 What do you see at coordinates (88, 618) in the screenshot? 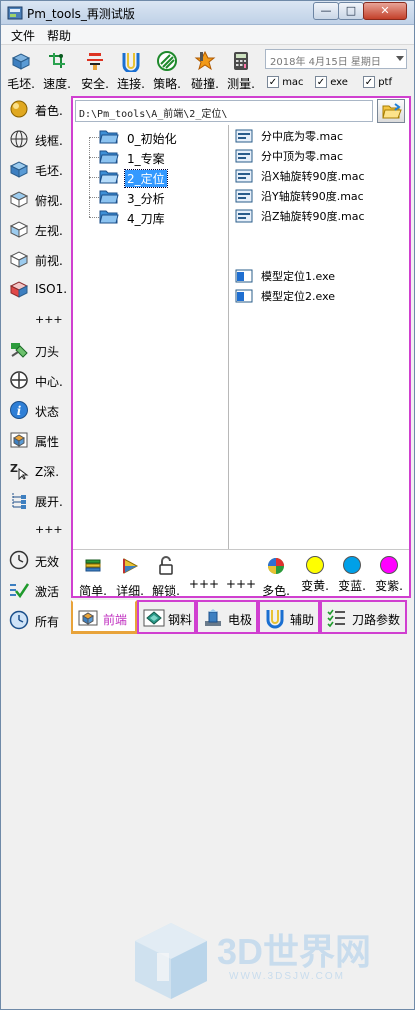
I see `frontend-tab-icon` at bounding box center [88, 618].